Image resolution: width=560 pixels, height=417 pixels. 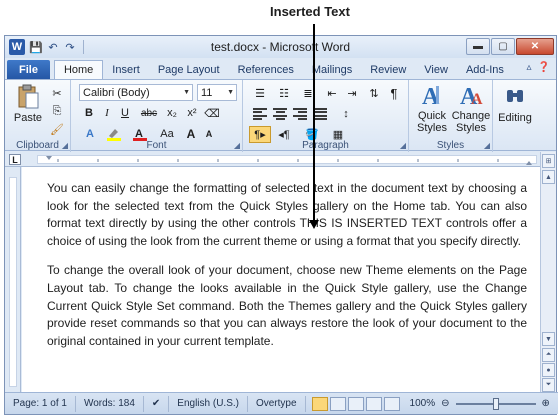 I want to click on paste-icon, so click(x=28, y=97).